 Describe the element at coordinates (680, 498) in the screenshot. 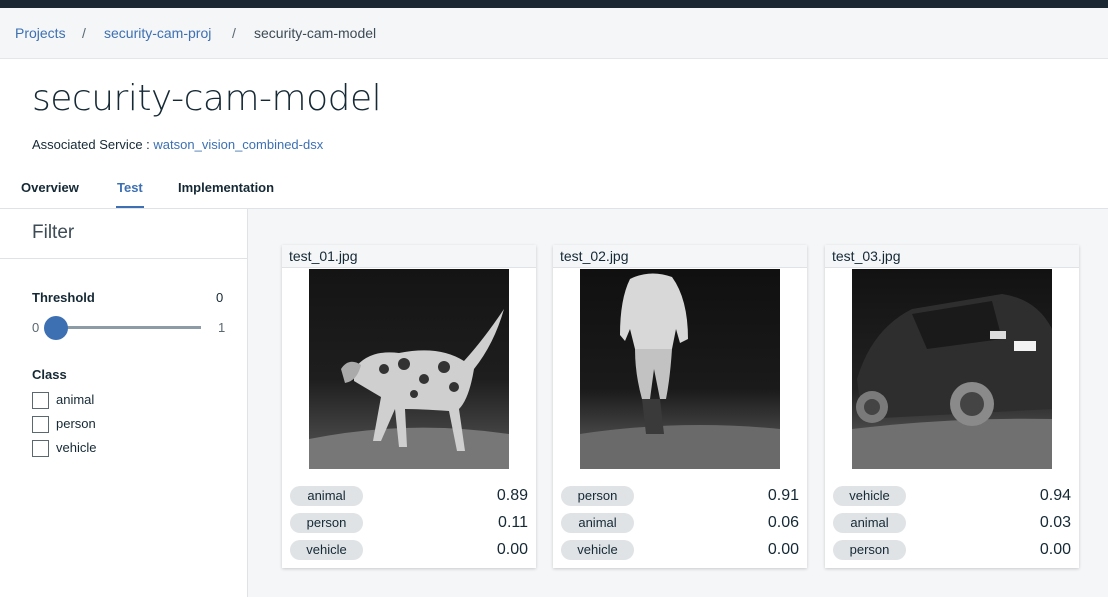

I see `prediction-row: person 0.91` at that location.